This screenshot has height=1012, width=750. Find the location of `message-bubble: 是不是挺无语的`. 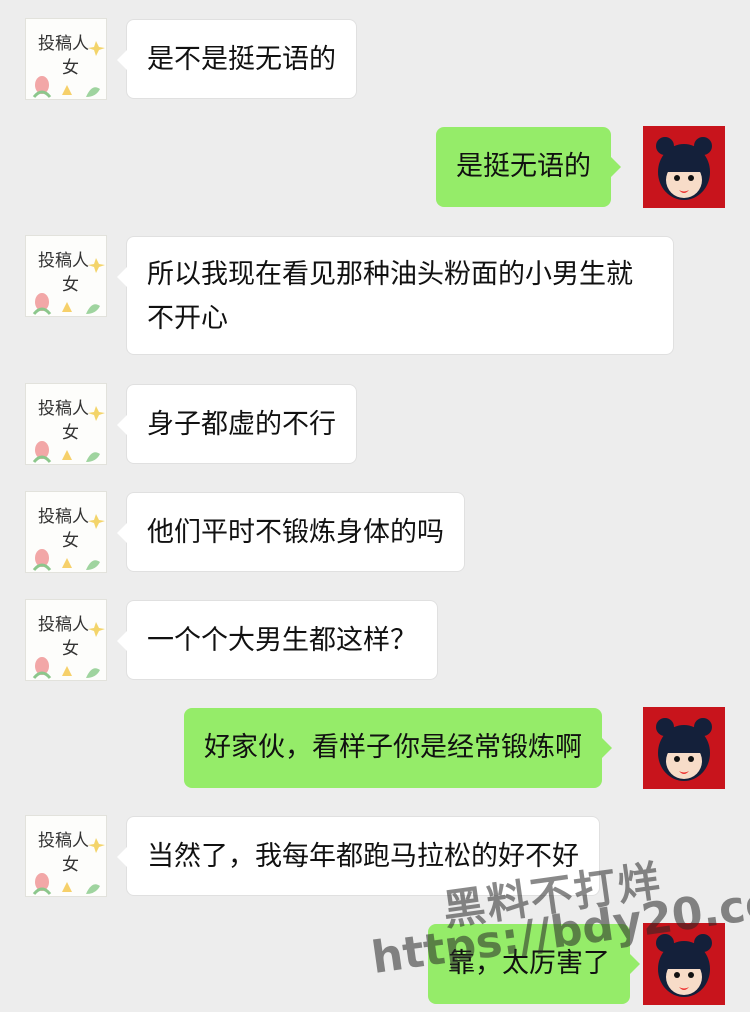

message-bubble: 是不是挺无语的 is located at coordinates (237, 59).